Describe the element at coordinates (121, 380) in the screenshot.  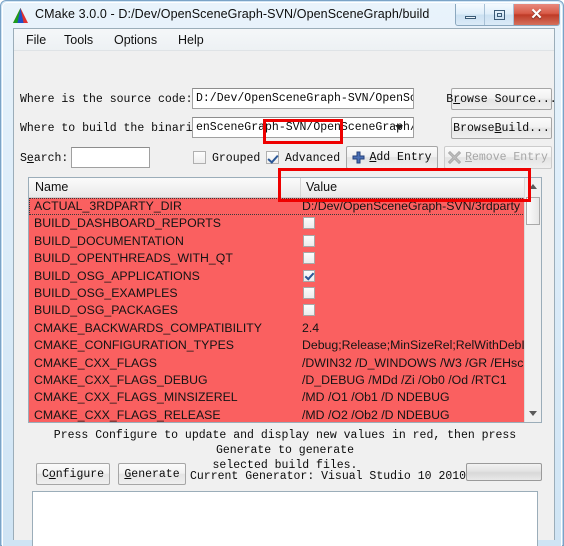
I see `cache-variable-name: CMAKE_CXX_FLAGS_DEBUG` at that location.